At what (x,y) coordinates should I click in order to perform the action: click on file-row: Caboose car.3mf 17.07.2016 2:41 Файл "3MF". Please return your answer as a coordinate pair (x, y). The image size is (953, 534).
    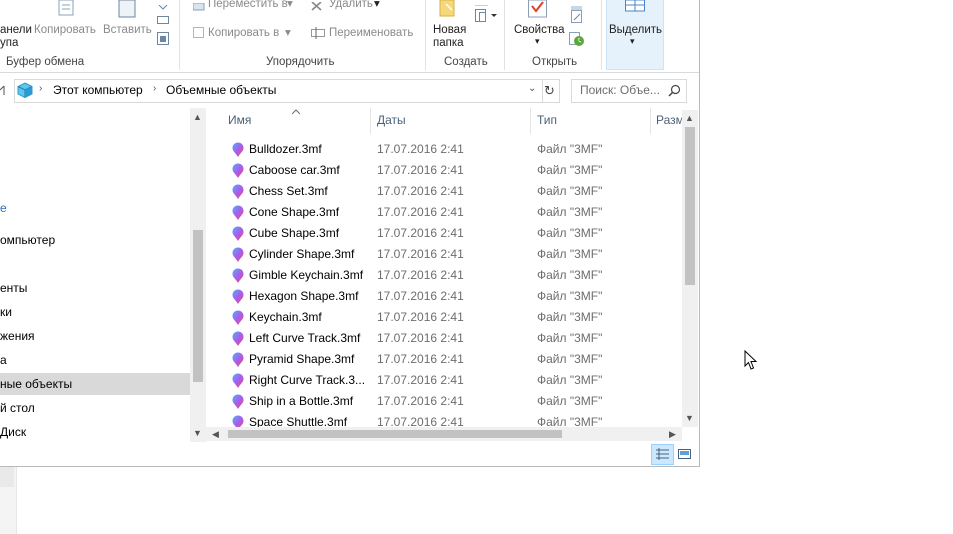
    Looking at the image, I should click on (454, 170).